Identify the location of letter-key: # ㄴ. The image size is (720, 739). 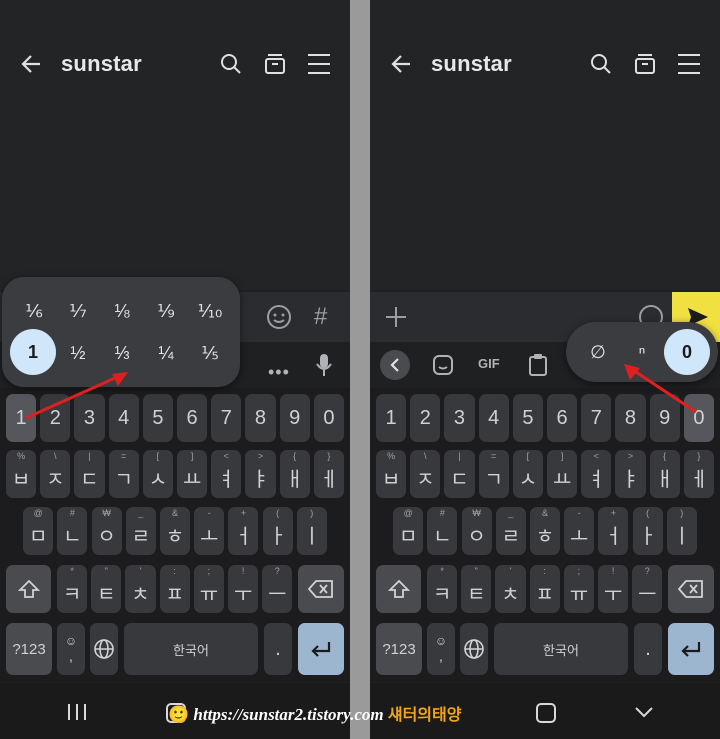
(72, 531).